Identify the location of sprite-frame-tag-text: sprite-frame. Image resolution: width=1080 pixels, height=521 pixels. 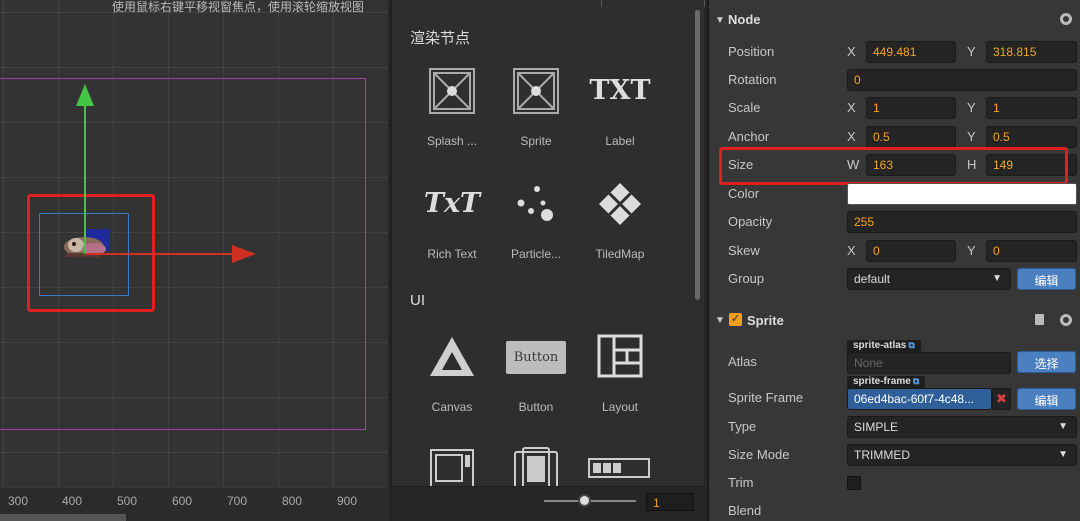
(882, 381).